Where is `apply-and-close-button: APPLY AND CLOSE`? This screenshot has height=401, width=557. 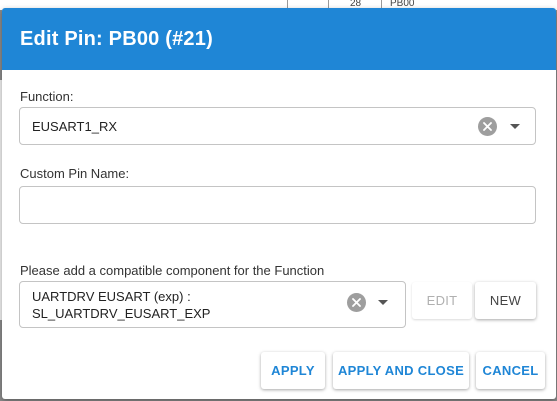 apply-and-close-button: APPLY AND CLOSE is located at coordinates (401, 370).